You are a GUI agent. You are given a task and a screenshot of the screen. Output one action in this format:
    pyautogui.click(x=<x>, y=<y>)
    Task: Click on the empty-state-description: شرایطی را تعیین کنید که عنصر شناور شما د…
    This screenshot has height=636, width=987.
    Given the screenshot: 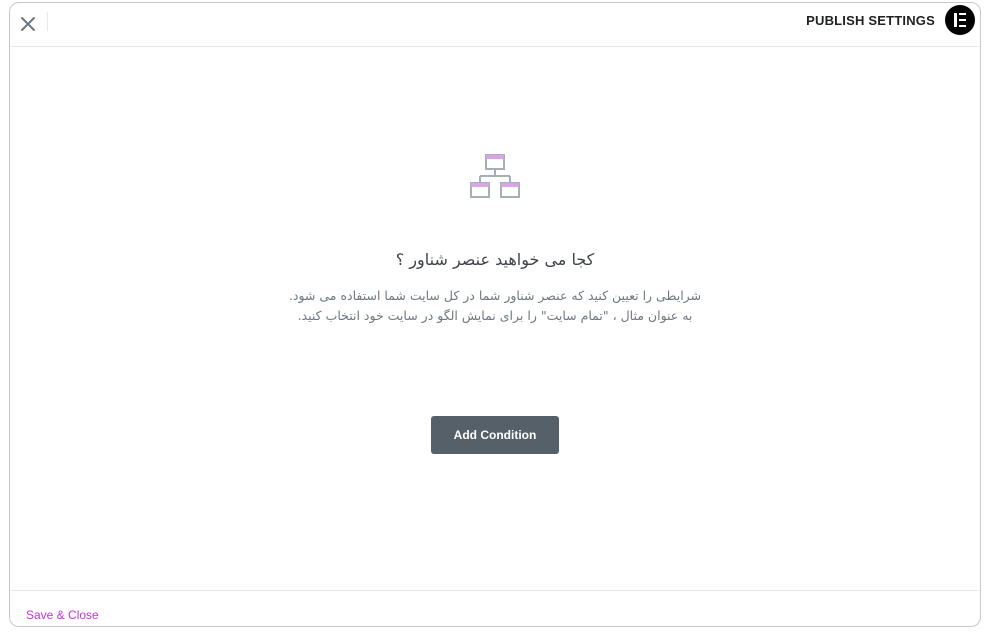 What is the action you would take?
    pyautogui.click(x=495, y=306)
    